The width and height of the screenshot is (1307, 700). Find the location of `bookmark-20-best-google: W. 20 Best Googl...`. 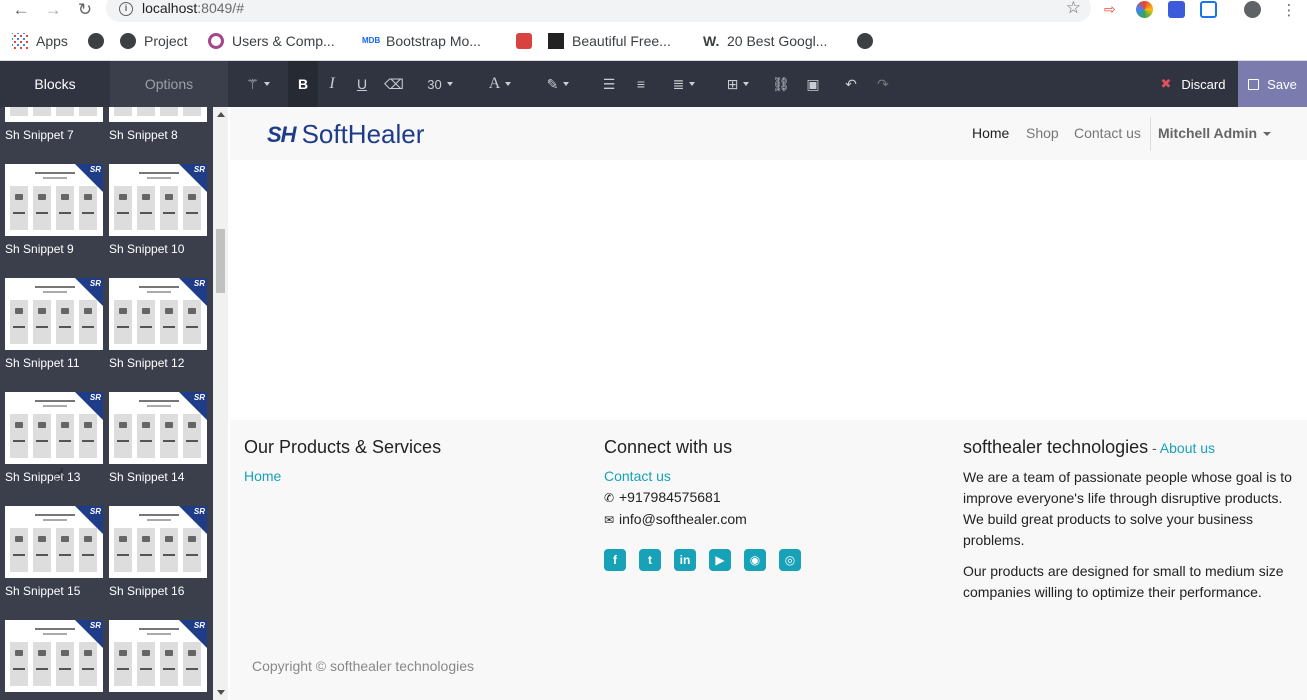

bookmark-20-best-google: W. 20 Best Googl... is located at coordinates (765, 41).